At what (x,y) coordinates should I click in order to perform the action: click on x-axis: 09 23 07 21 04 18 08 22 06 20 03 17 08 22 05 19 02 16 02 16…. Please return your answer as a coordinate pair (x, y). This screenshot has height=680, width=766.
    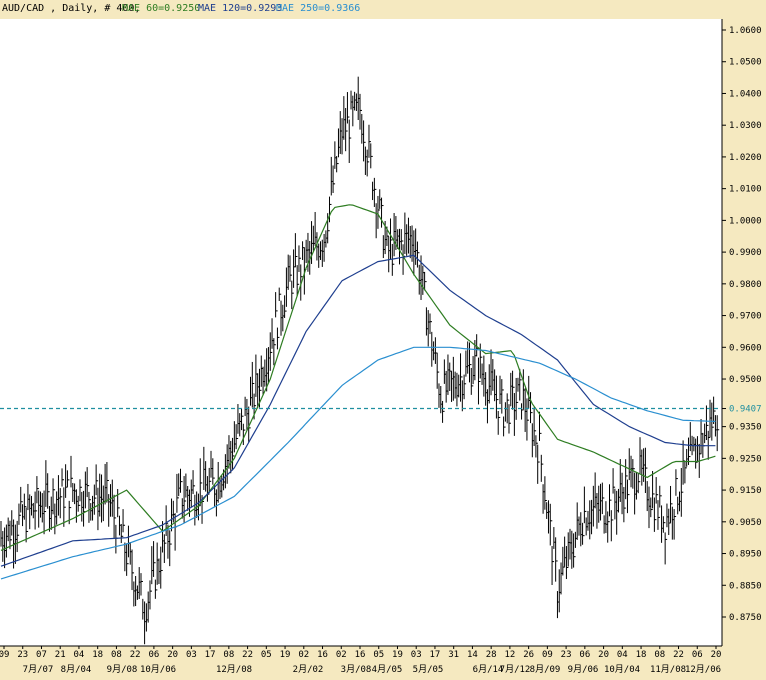
    Looking at the image, I should click on (360, 660).